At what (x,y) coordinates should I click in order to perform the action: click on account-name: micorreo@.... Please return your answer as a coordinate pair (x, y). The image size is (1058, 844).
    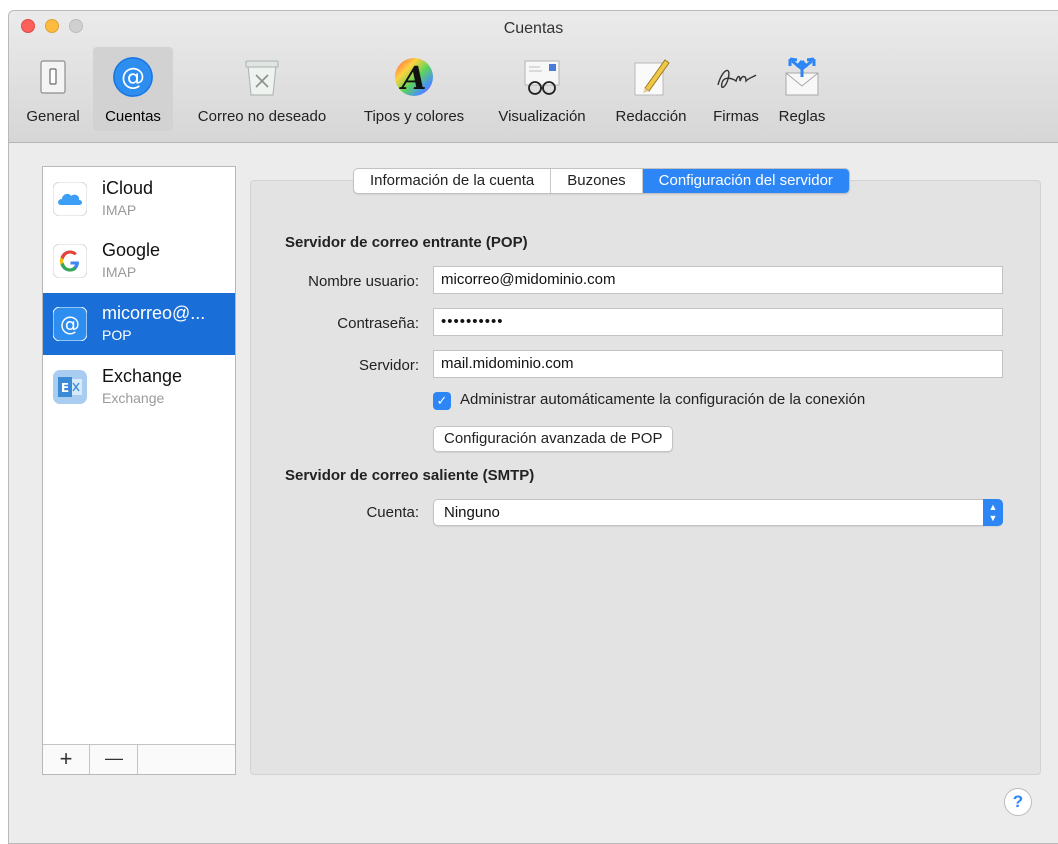
    Looking at the image, I should click on (154, 313).